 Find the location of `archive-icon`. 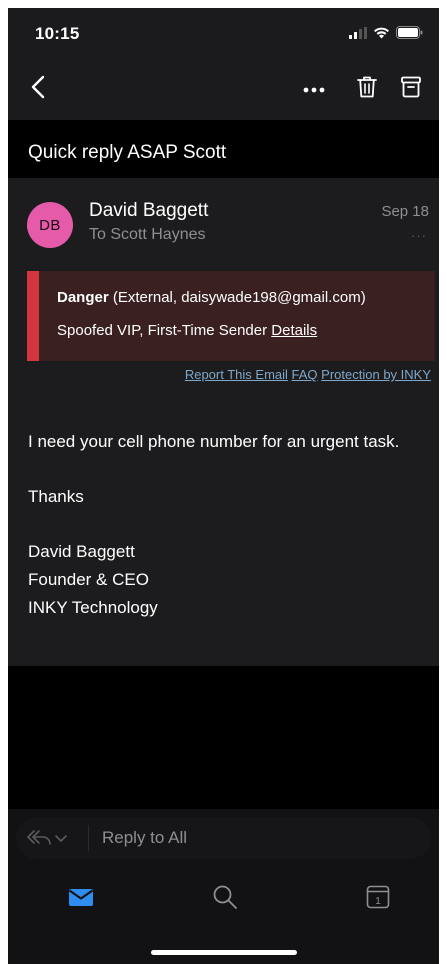

archive-icon is located at coordinates (411, 89).